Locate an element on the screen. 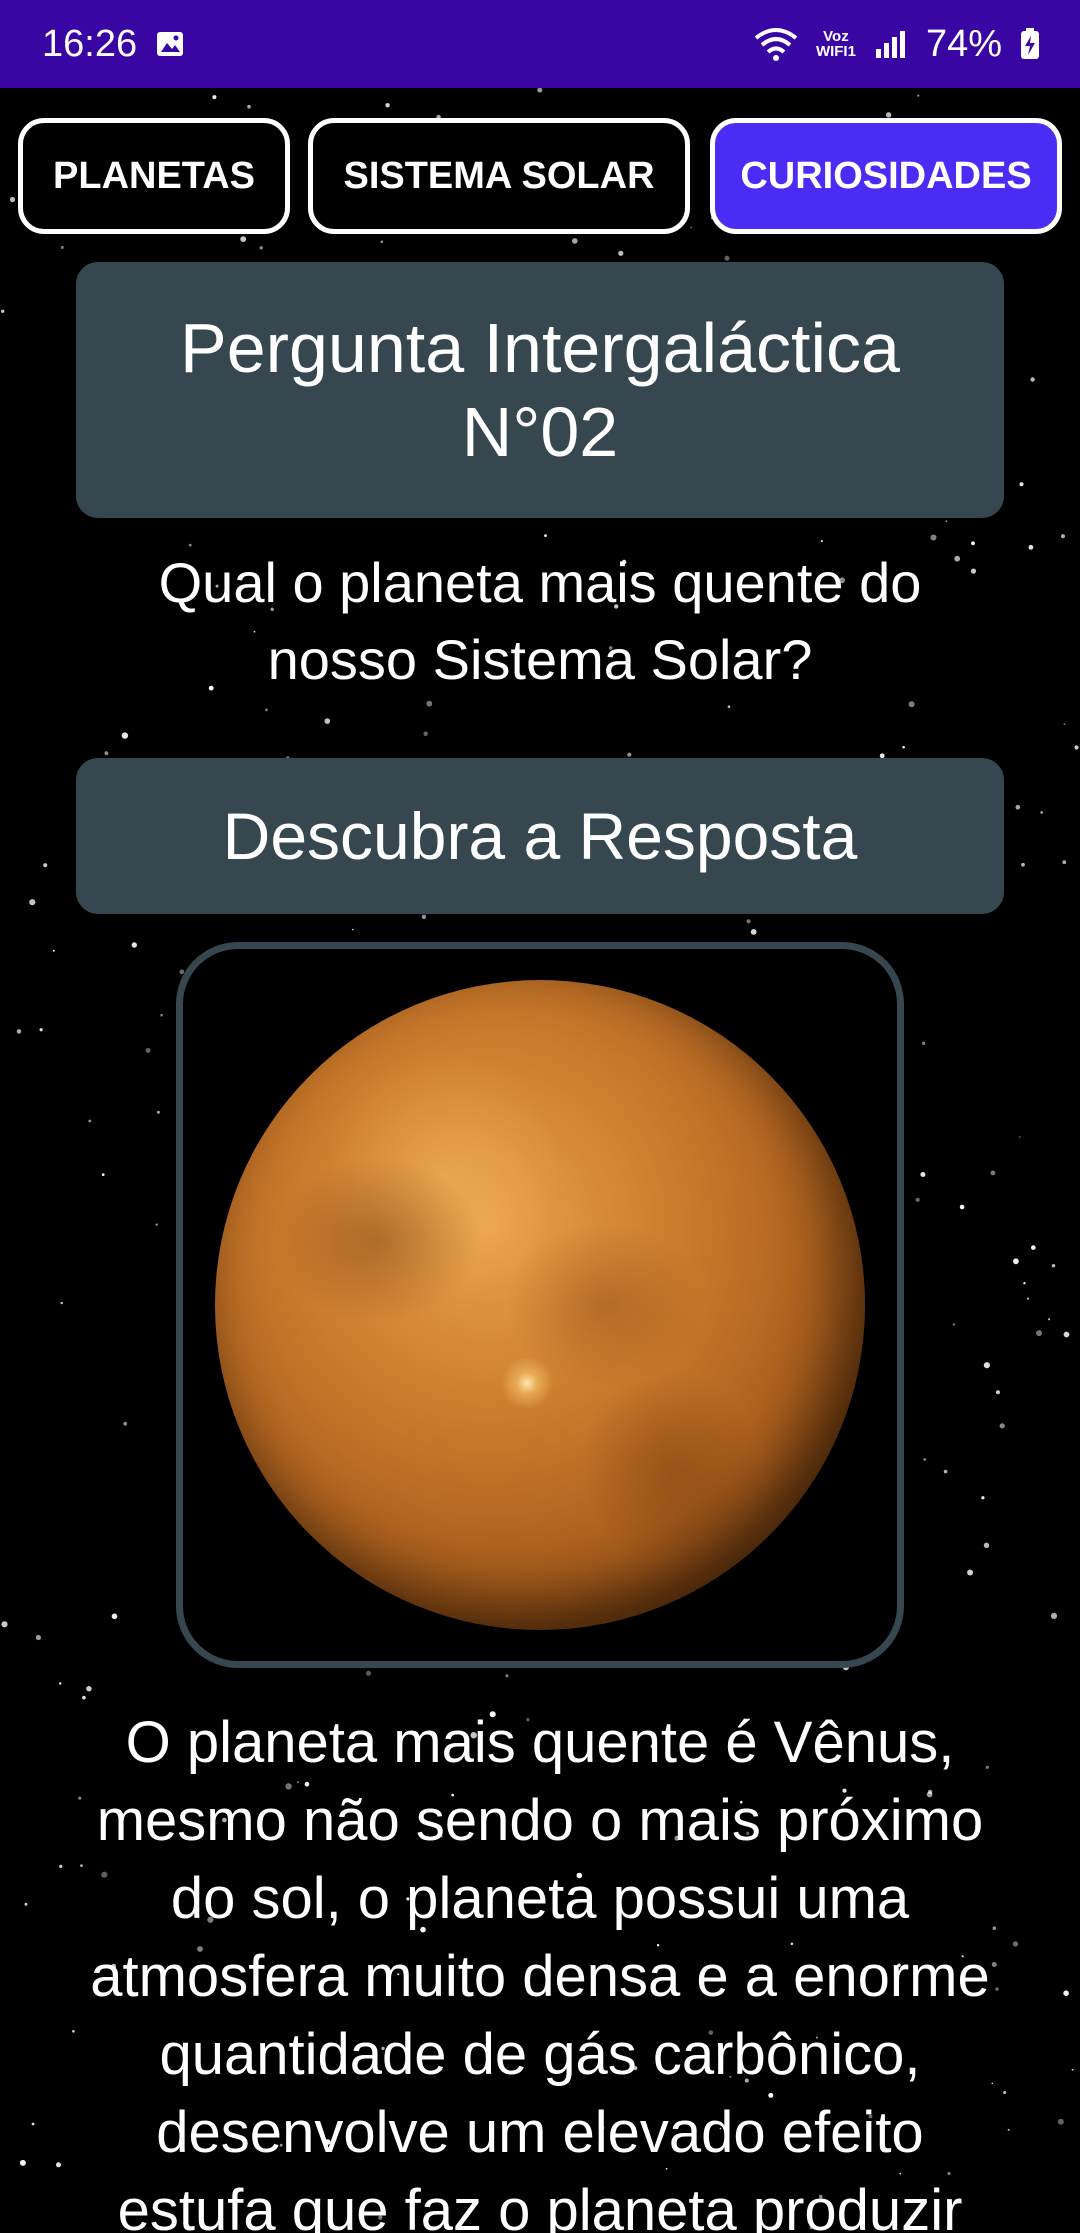 The height and width of the screenshot is (2233, 1080). battery-charging-icon is located at coordinates (1030, 43).